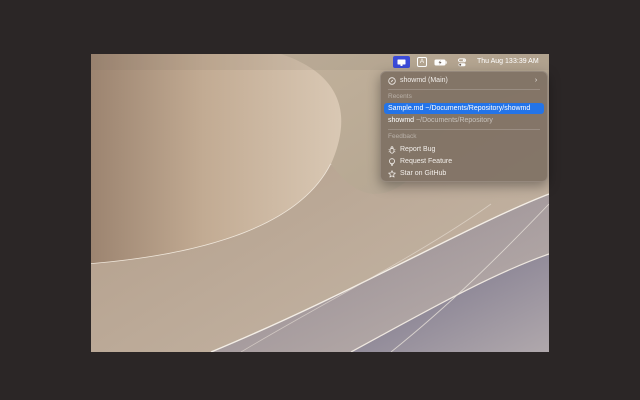  I want to click on menu-item-star-github: Star on GitHub, so click(464, 173).